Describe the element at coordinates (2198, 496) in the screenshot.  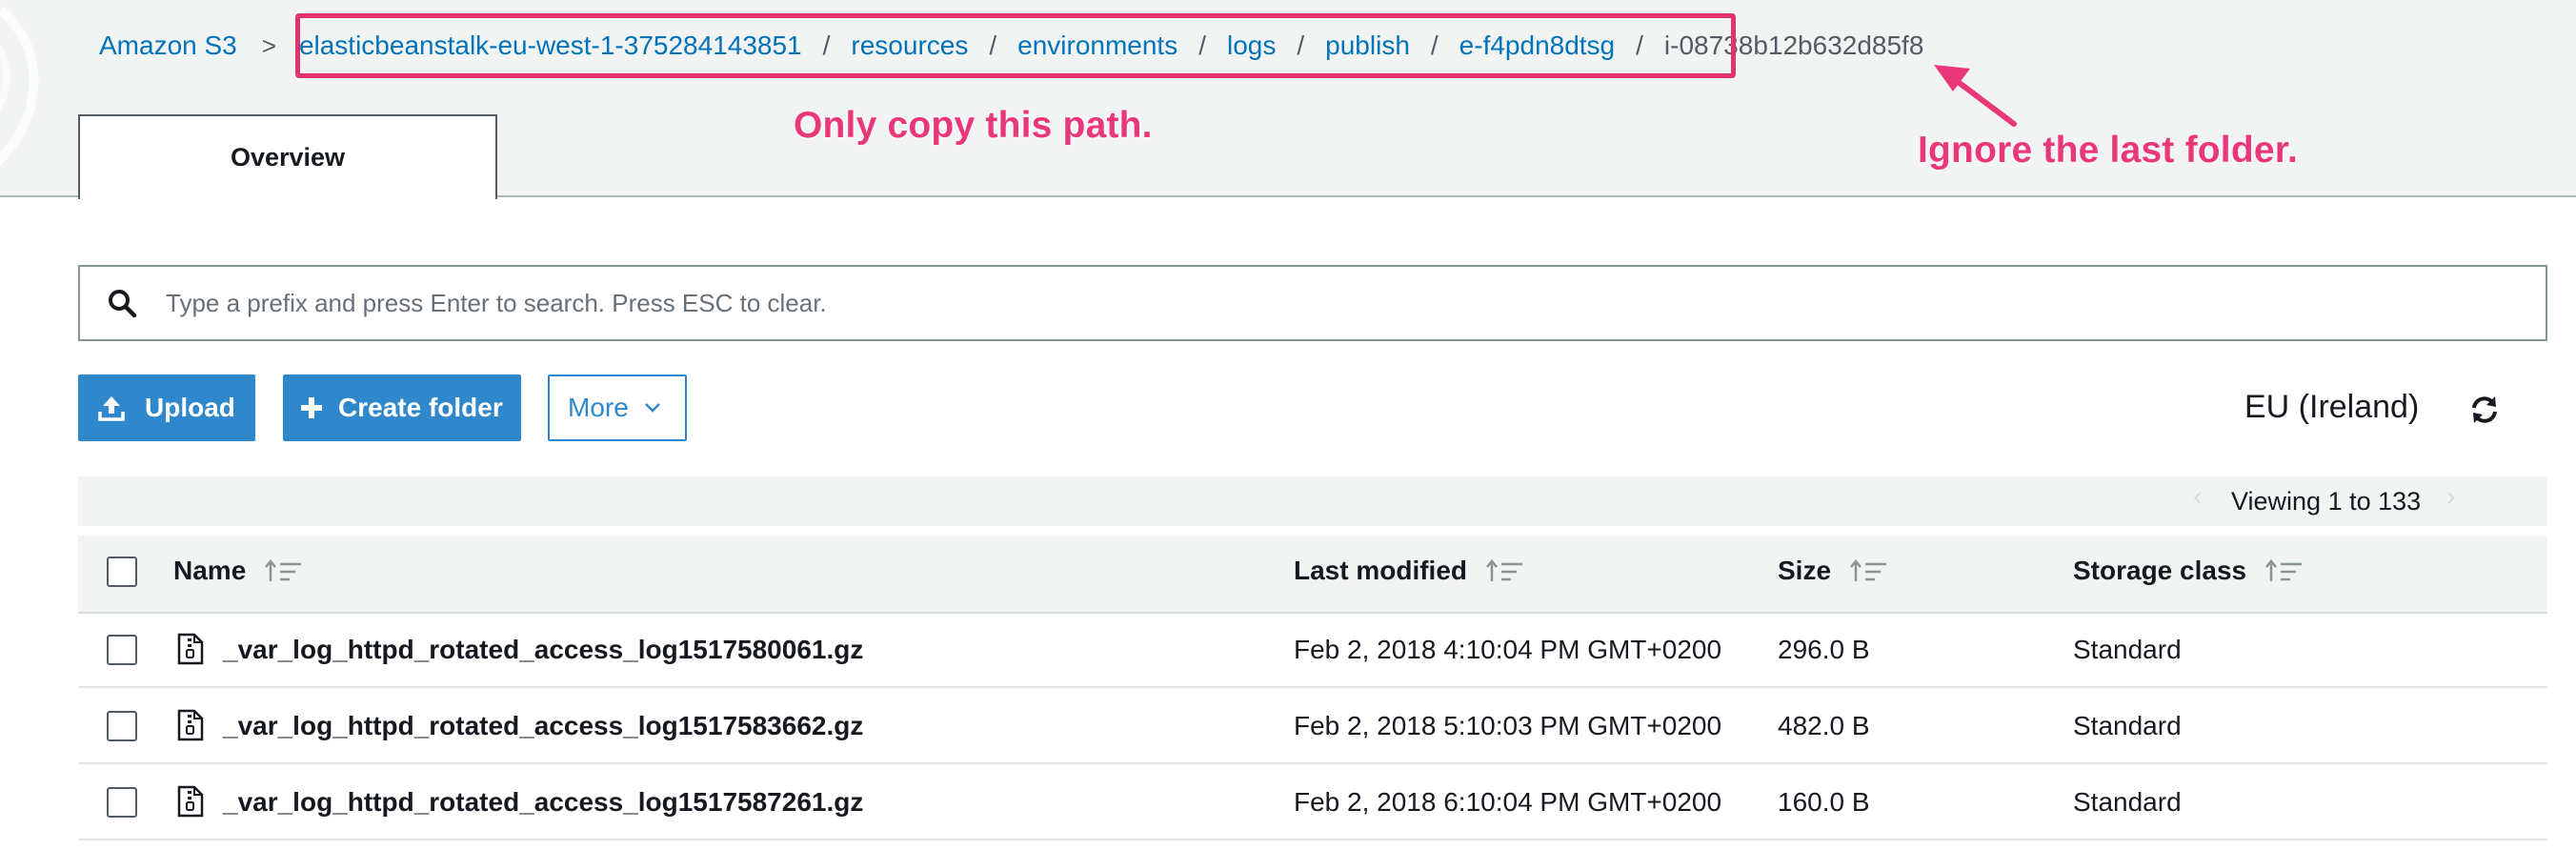
I see `previous-page-button: ‹` at that location.